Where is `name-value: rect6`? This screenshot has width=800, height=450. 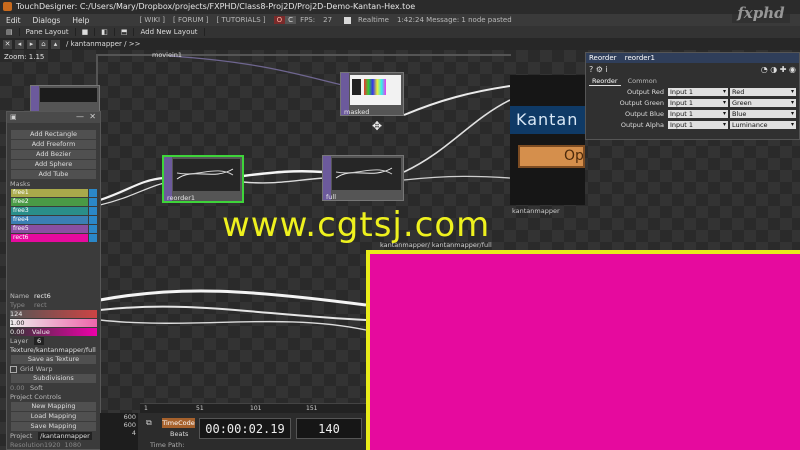 name-value: rect6 is located at coordinates (42, 296).